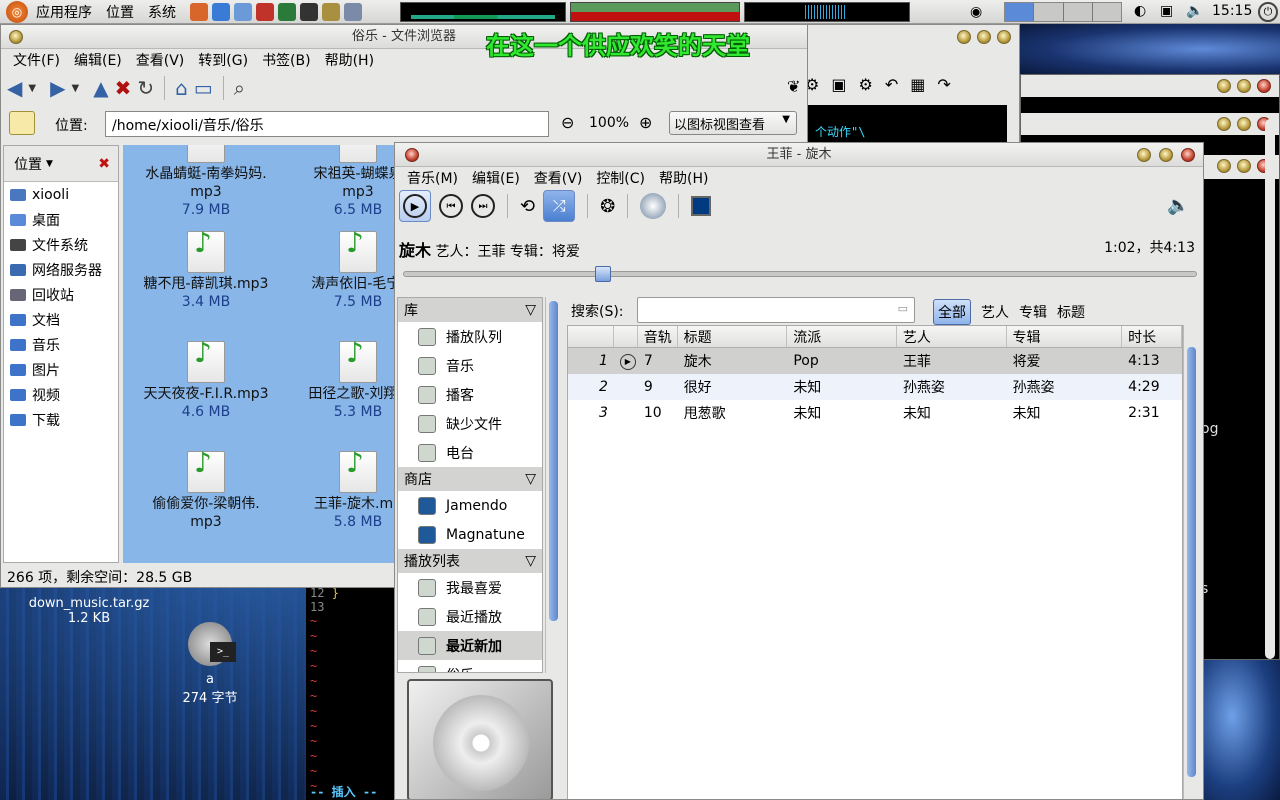 The image size is (1280, 800). Describe the element at coordinates (123, 88) in the screenshot. I see `stop-icon: ✖` at that location.